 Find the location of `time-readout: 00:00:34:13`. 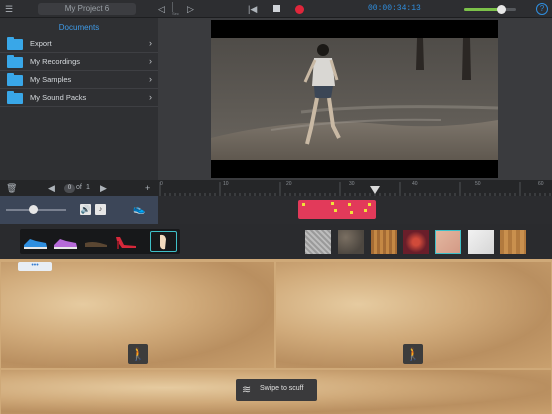

time-readout: 00:00:34:13 is located at coordinates (394, 8).